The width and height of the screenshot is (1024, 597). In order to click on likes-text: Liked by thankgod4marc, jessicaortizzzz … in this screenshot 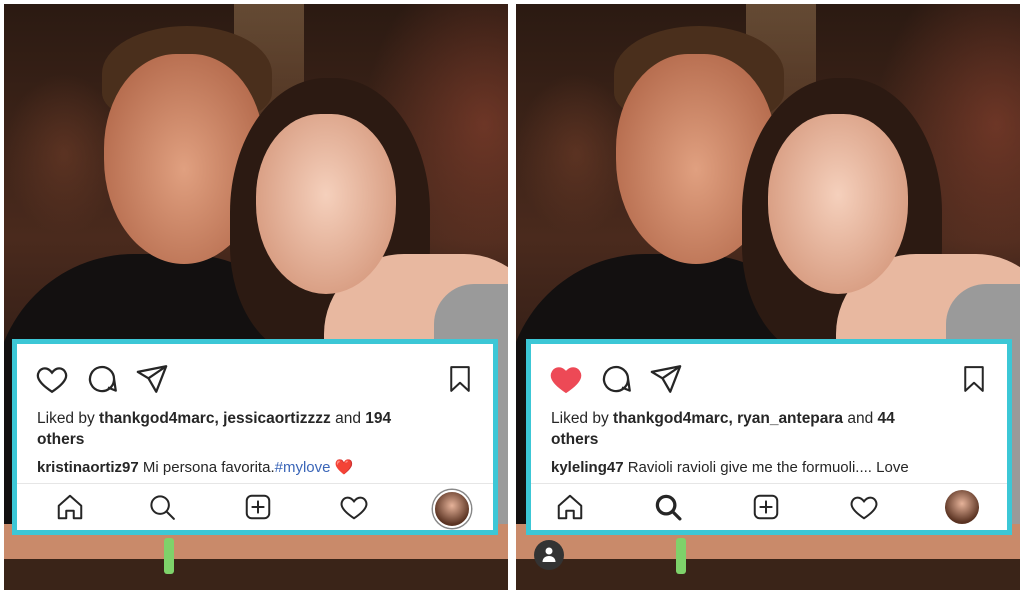, I will do `click(257, 429)`.